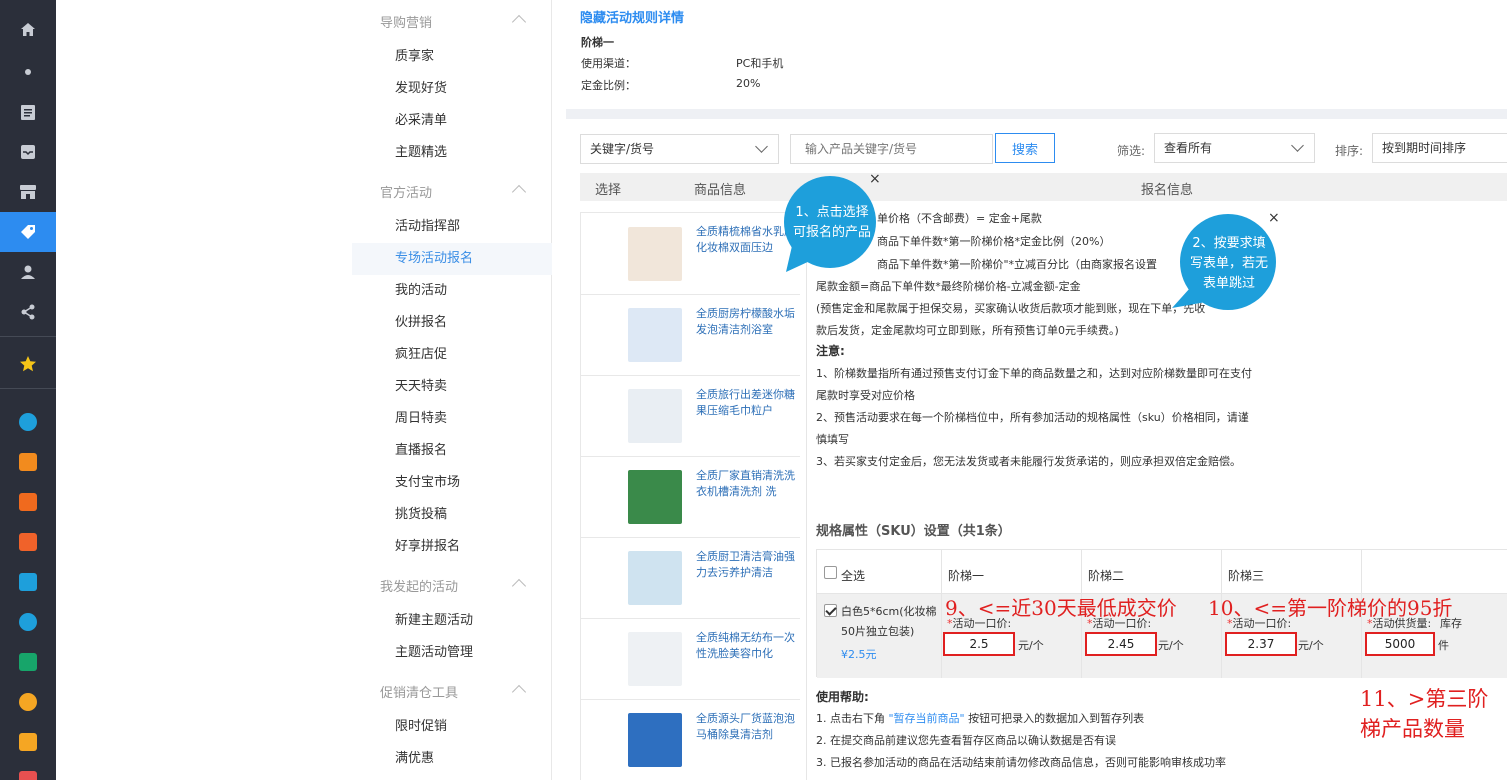 The image size is (1507, 780). I want to click on supply-input: 5000, so click(1400, 644).